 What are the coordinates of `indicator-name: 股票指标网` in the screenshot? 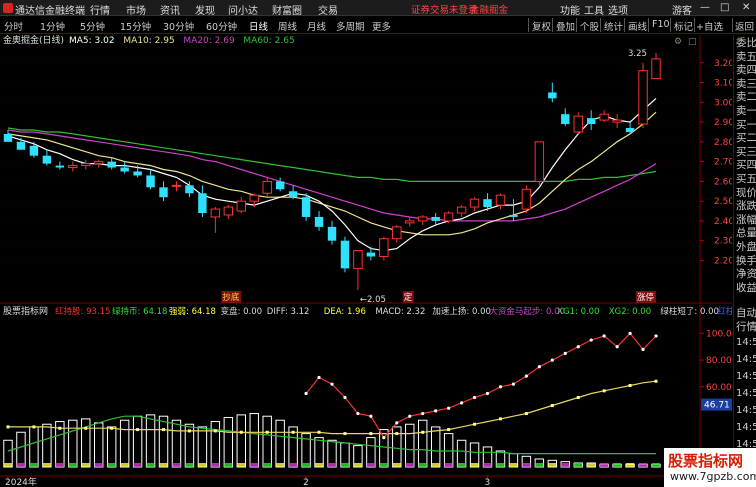 It's located at (25, 311).